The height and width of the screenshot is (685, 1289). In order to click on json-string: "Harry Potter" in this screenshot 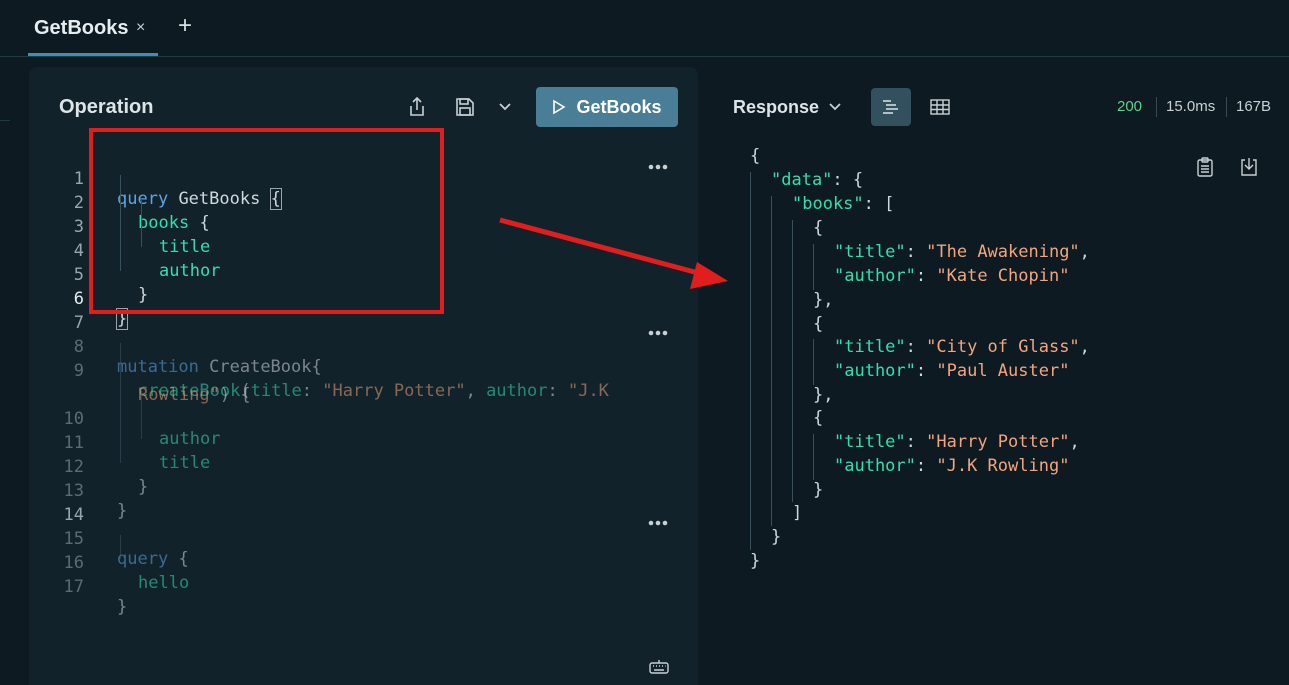, I will do `click(998, 442)`.